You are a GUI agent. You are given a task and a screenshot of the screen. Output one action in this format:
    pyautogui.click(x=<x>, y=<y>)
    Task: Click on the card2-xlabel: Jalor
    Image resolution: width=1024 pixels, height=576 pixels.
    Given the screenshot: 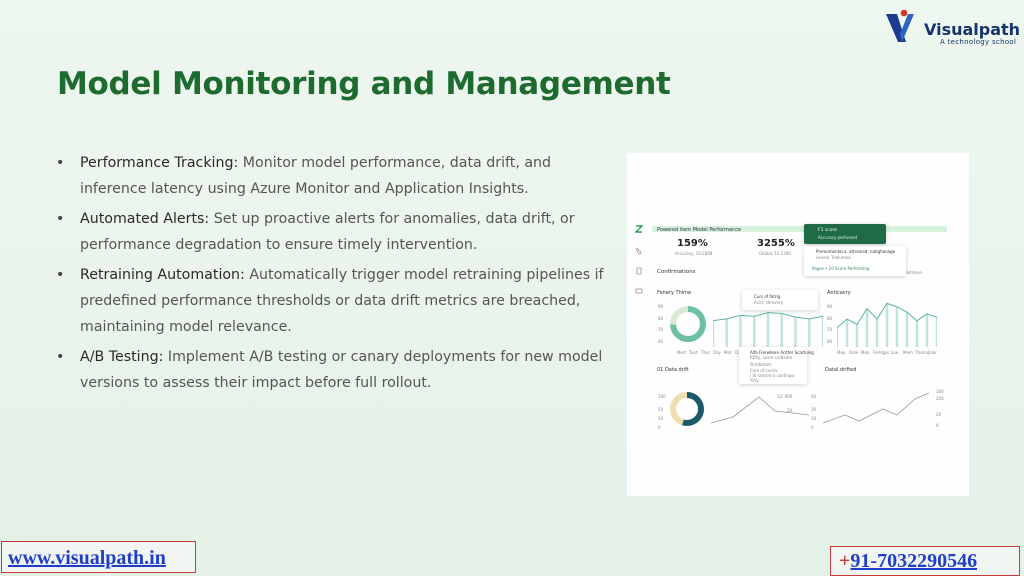 What is the action you would take?
    pyautogui.click(x=932, y=352)
    